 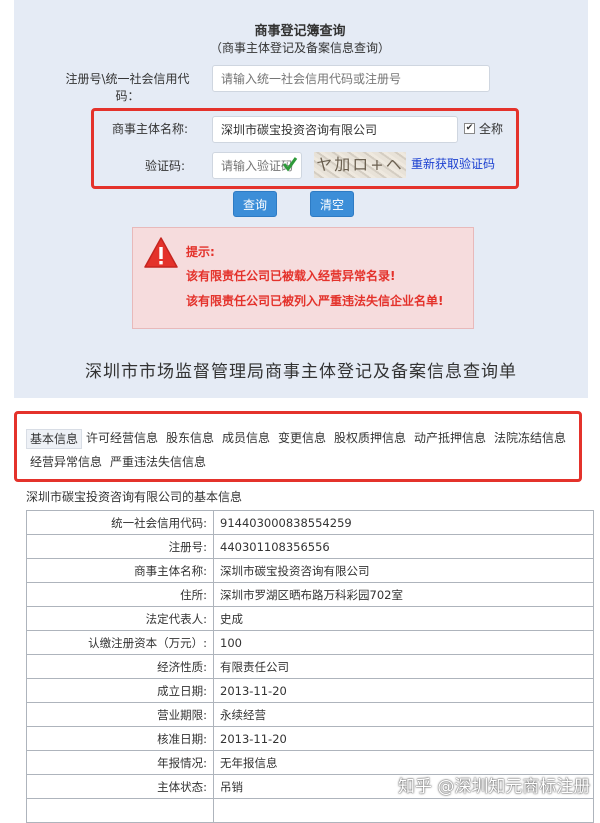 I want to click on field-label: 认缴注册资本（万元）:, so click(x=120, y=642).